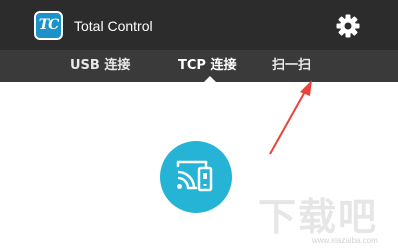 The width and height of the screenshot is (398, 250). Describe the element at coordinates (199, 66) in the screenshot. I see `tab-bar: USB 连接 TCP 连接 扫一扫` at that location.